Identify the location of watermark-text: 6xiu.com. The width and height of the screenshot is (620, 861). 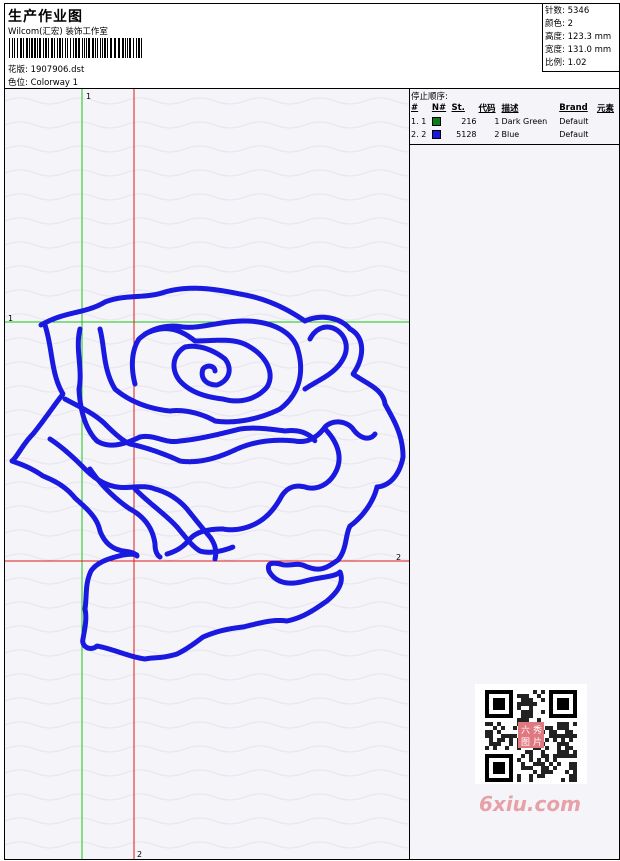
(530, 804).